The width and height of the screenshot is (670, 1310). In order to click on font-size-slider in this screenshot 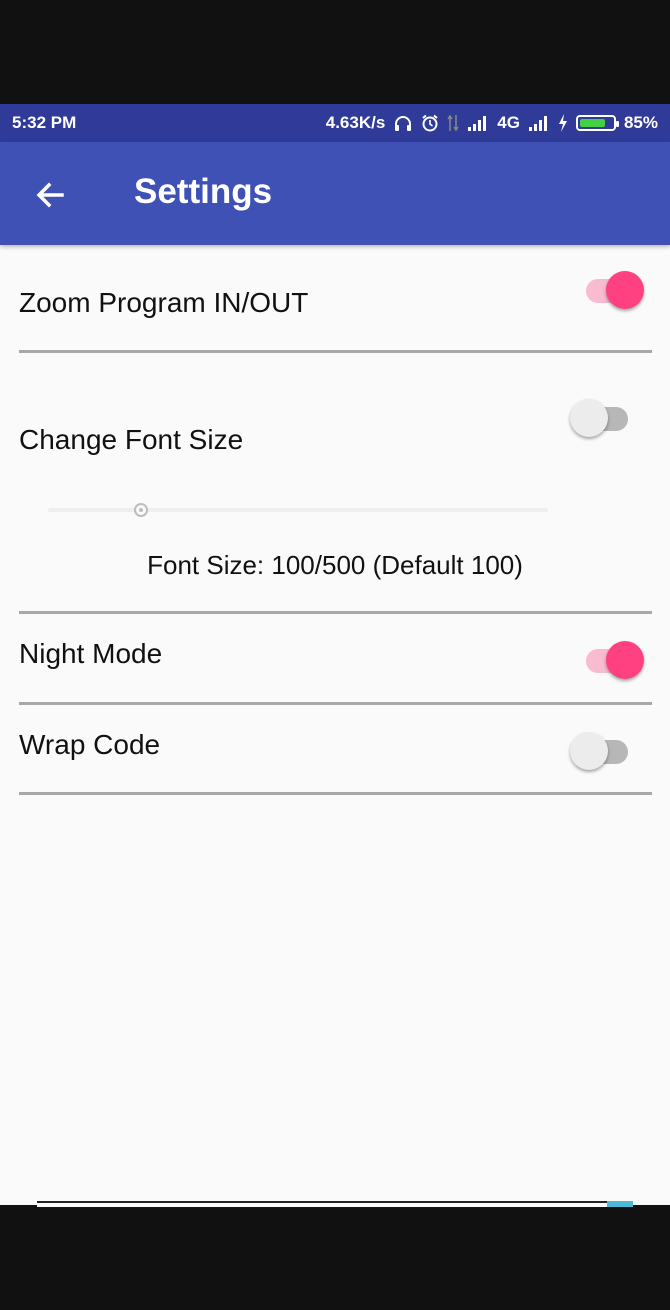, I will do `click(298, 510)`.